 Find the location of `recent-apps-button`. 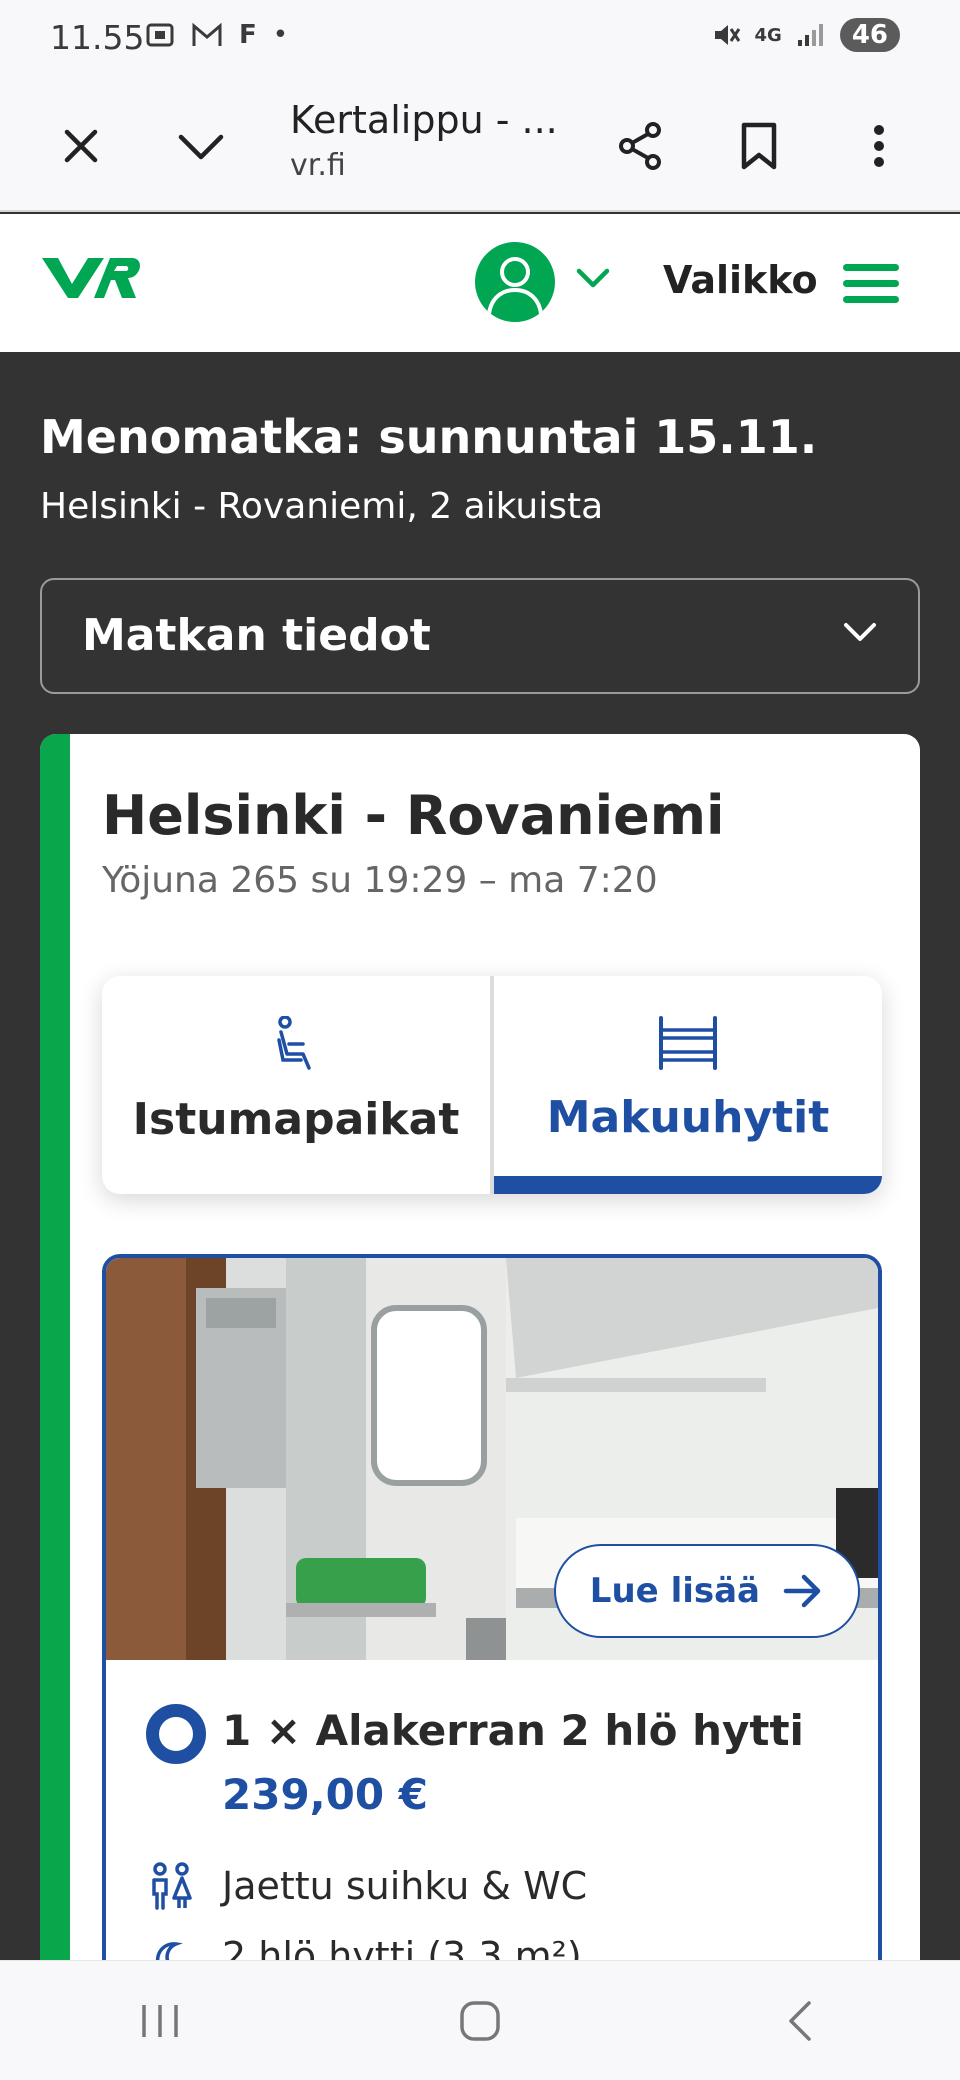

recent-apps-button is located at coordinates (160, 2021).